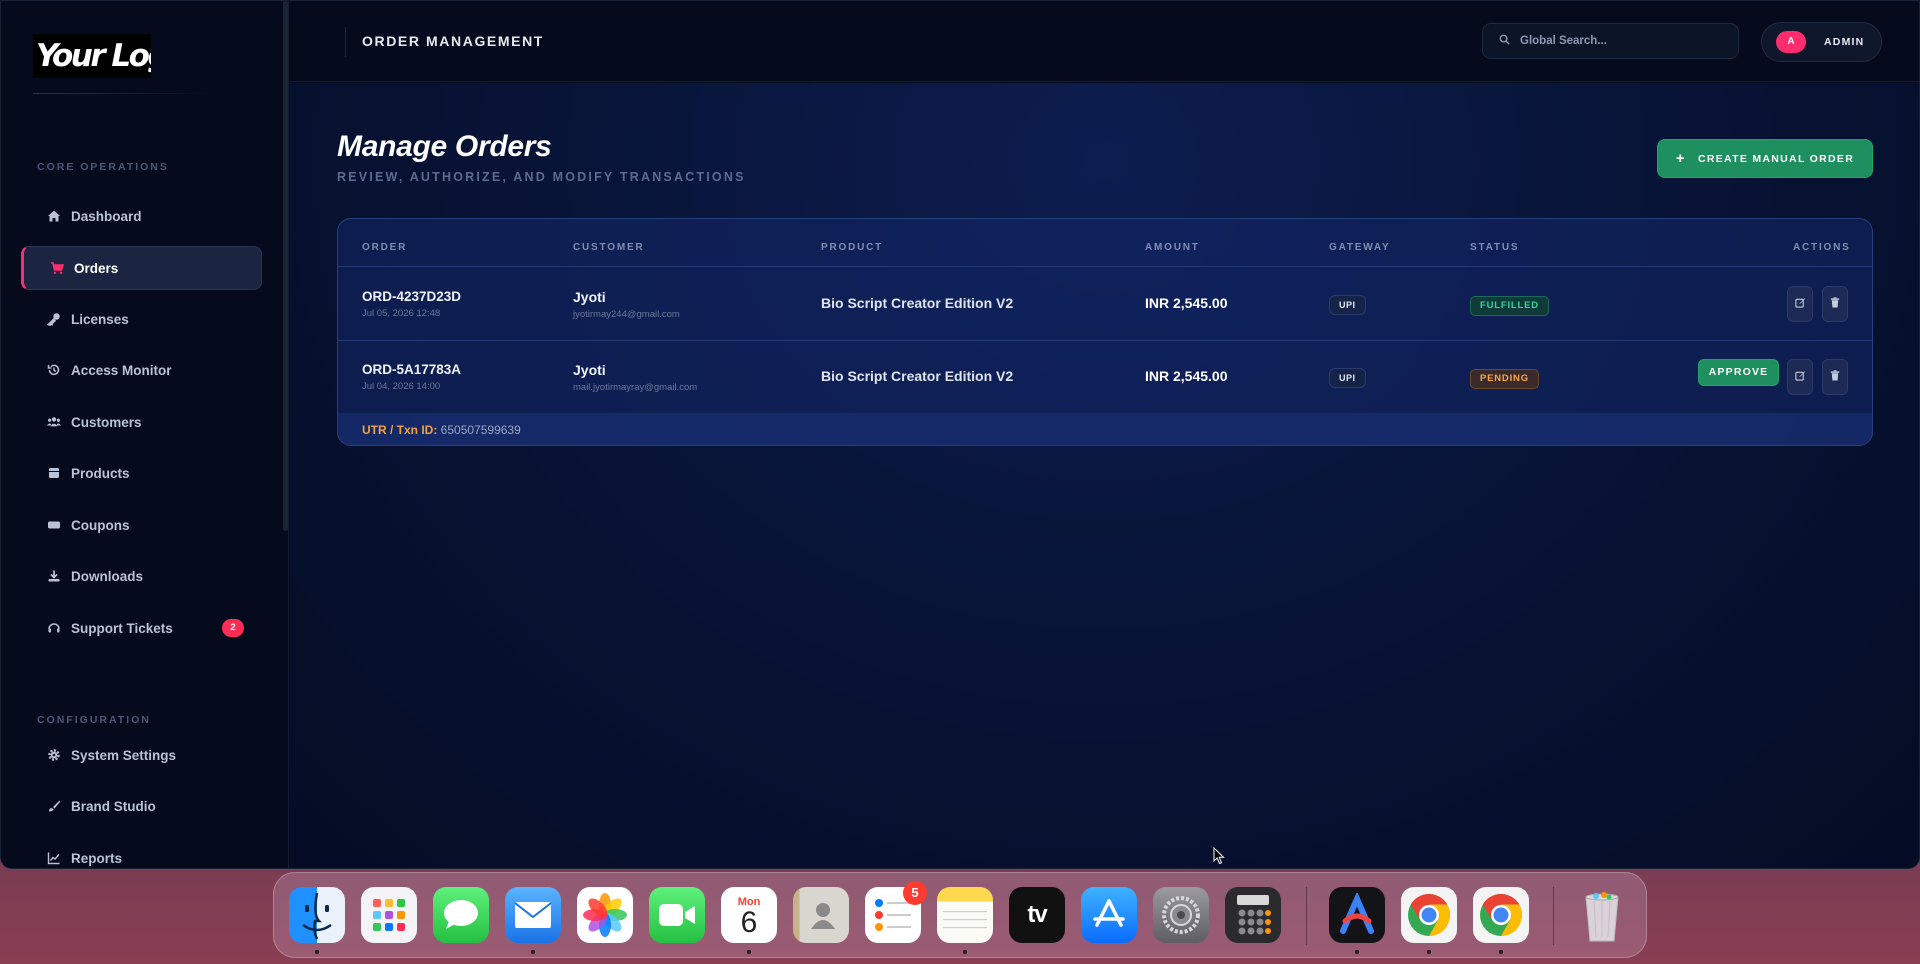  I want to click on sidebar-item-label: Reports, so click(97, 858).